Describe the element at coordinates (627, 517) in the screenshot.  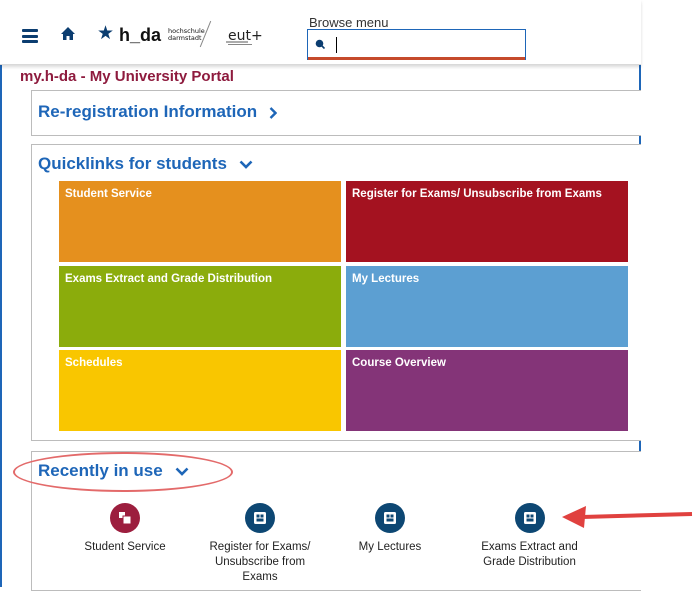
I see `annotation-arrow-icon` at that location.